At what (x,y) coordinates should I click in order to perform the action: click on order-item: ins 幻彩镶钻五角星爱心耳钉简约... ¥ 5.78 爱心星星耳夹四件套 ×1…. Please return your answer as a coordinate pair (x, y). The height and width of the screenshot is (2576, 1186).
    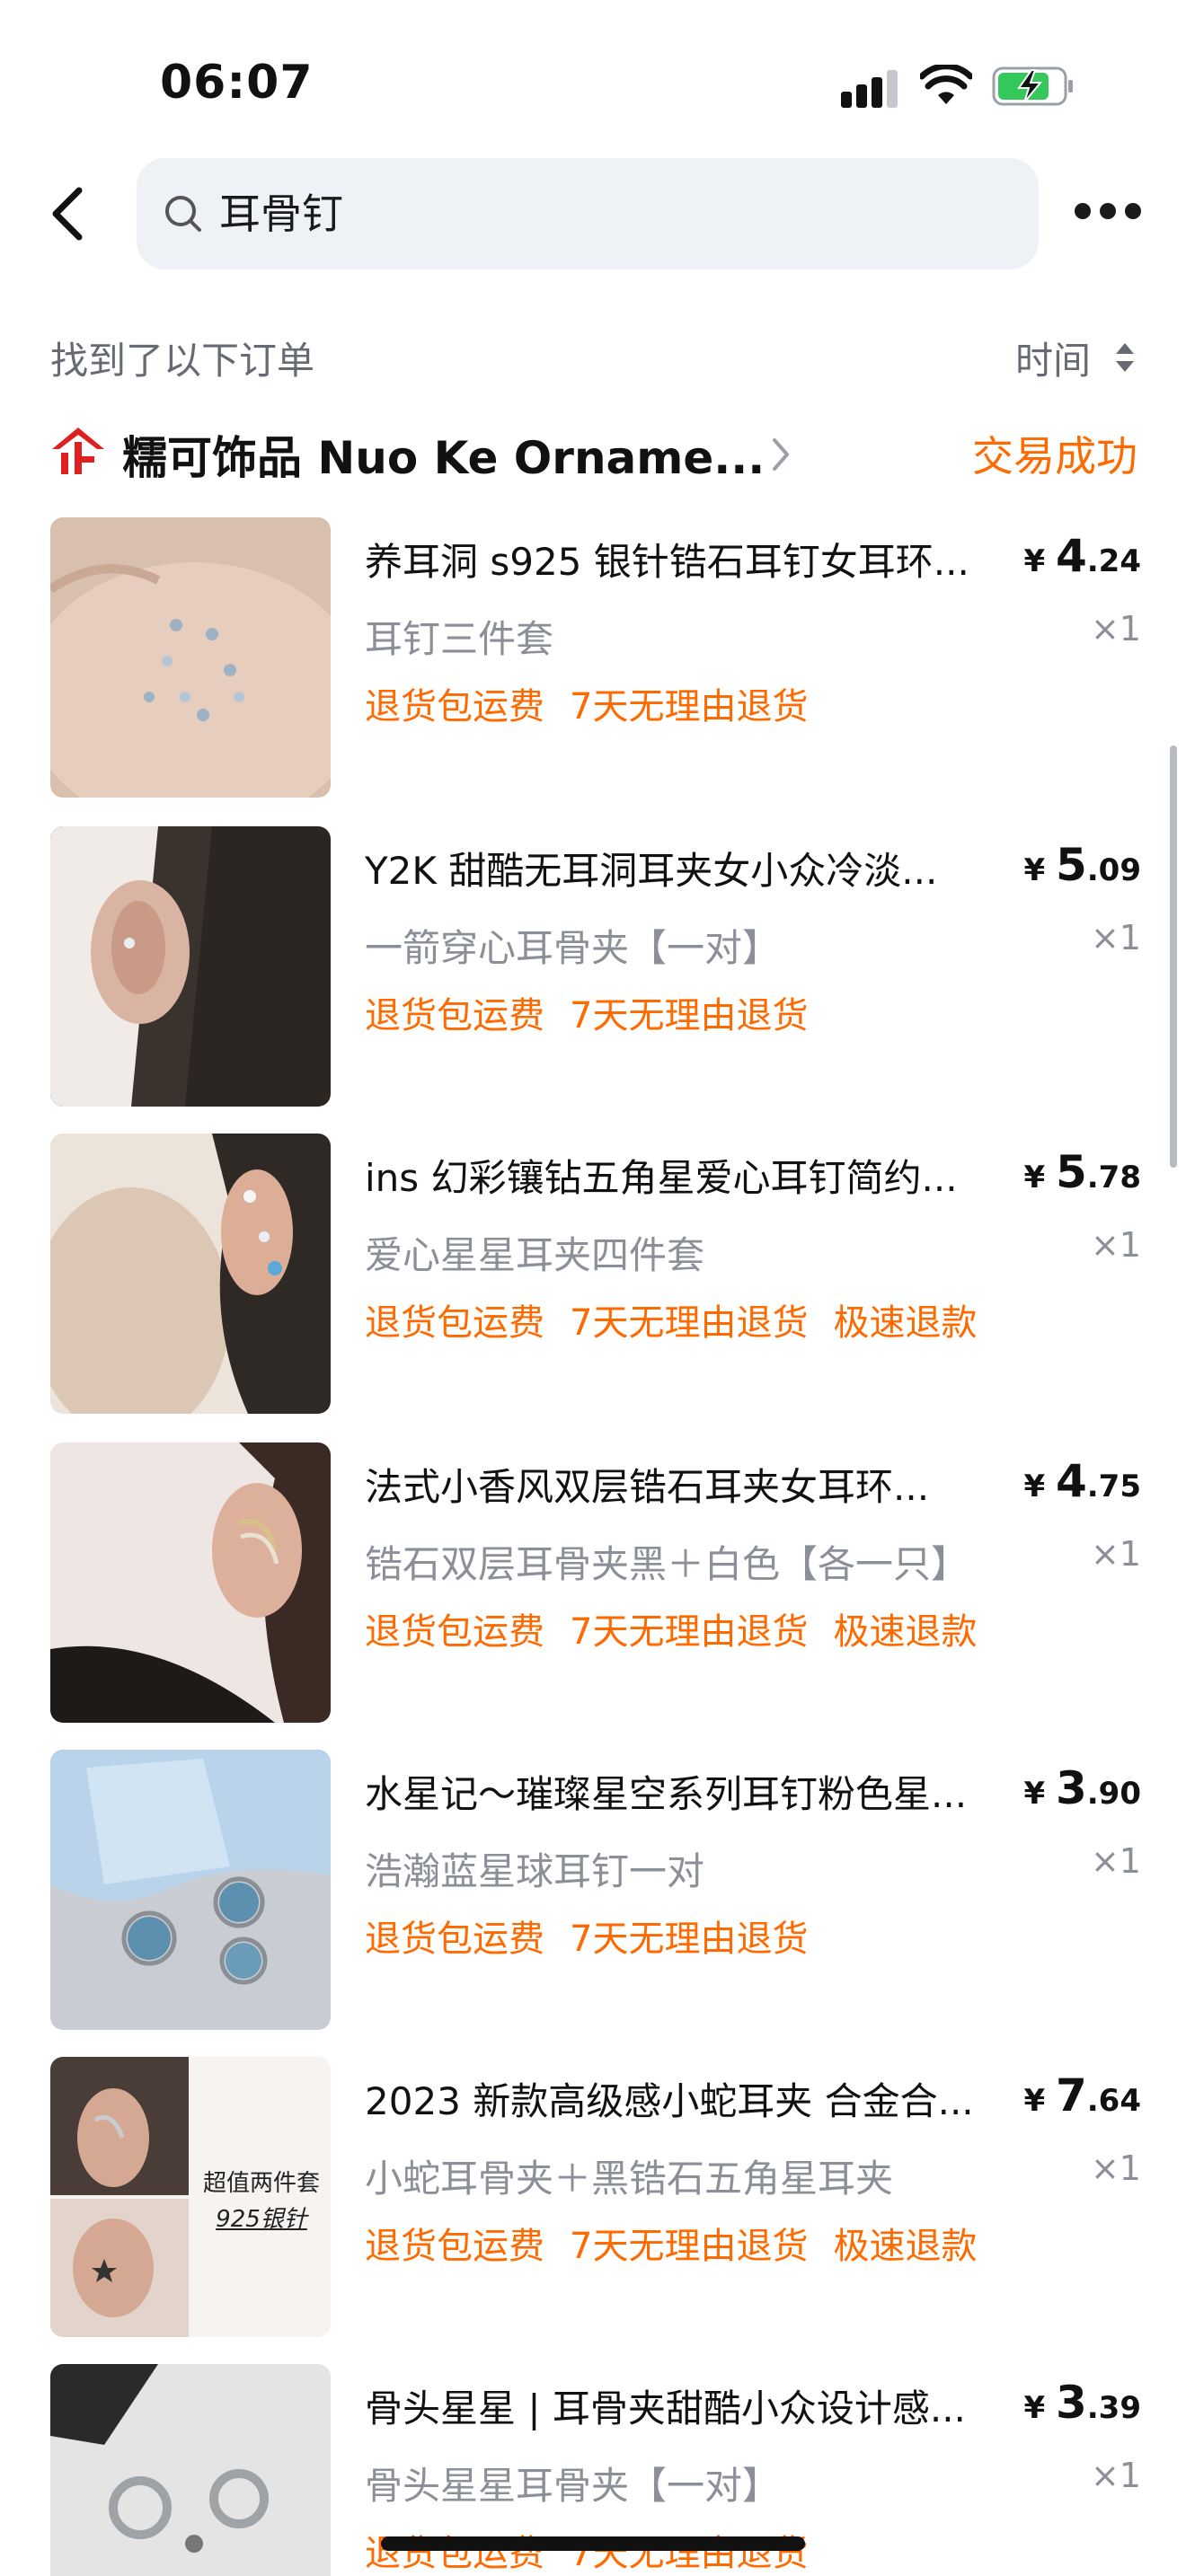
    Looking at the image, I should click on (595, 1274).